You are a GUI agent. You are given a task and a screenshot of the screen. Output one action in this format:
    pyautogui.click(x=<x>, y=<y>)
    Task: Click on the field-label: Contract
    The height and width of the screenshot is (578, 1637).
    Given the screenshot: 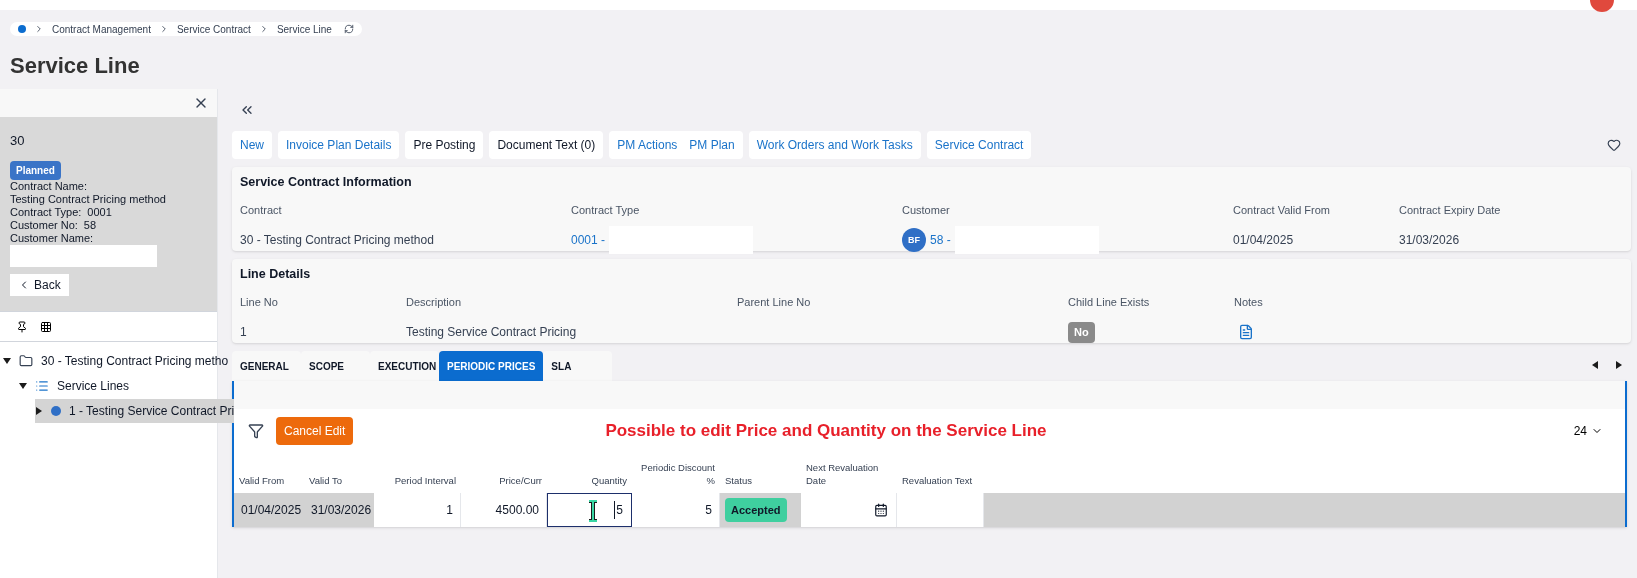 What is the action you would take?
    pyautogui.click(x=261, y=210)
    